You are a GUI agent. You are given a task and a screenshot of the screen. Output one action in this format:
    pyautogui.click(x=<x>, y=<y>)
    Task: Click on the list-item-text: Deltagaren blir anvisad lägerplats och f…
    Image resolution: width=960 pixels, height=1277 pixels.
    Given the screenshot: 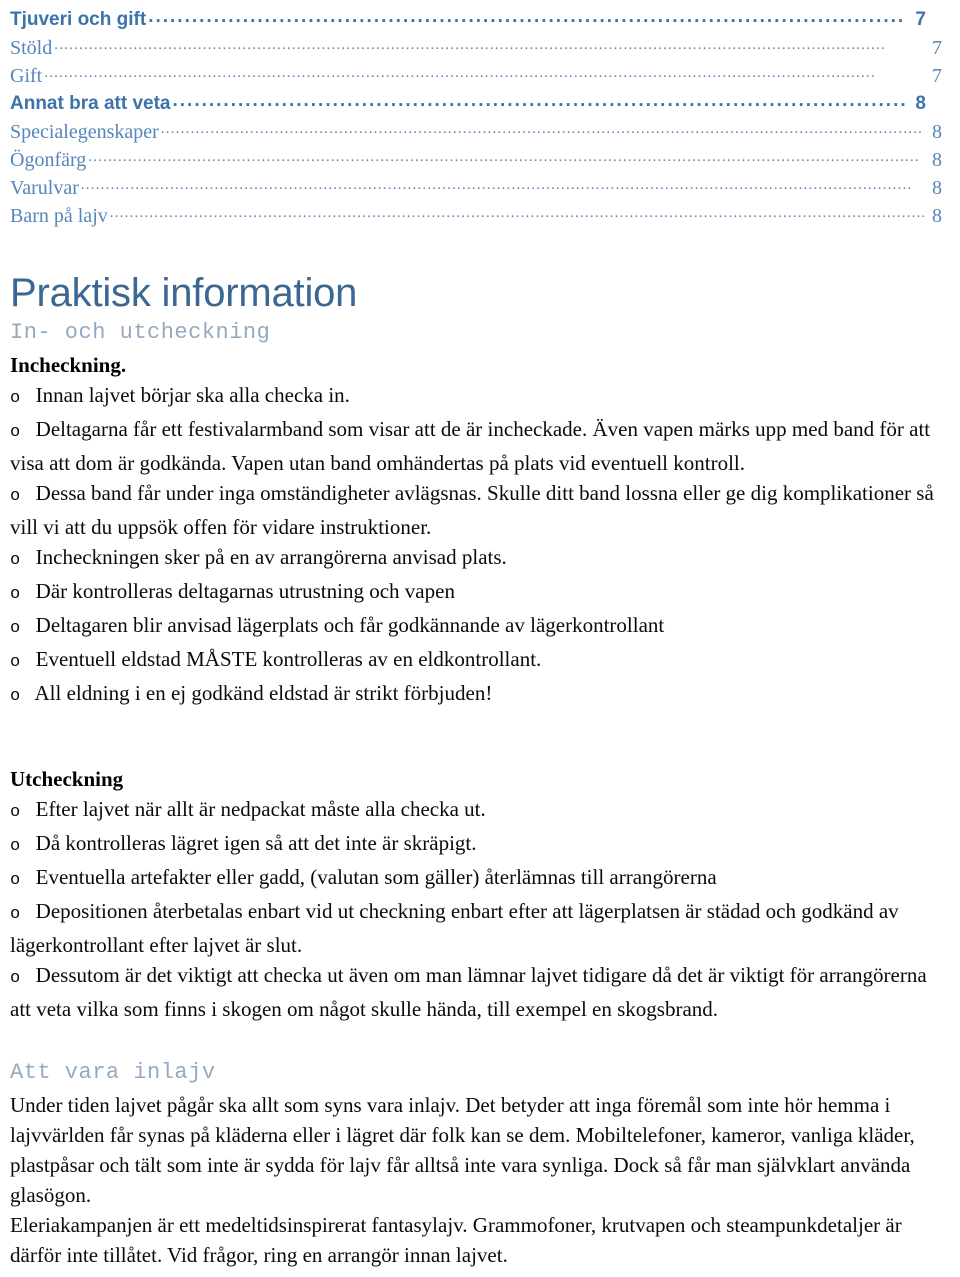 What is the action you would take?
    pyautogui.click(x=350, y=625)
    